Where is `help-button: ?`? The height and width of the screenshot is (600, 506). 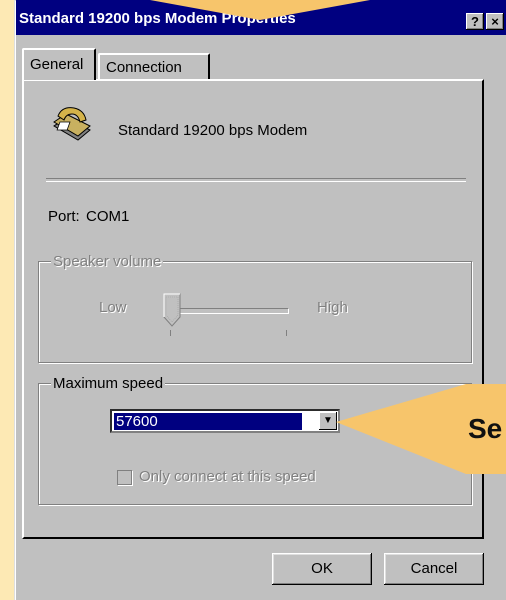
help-button: ? is located at coordinates (475, 21).